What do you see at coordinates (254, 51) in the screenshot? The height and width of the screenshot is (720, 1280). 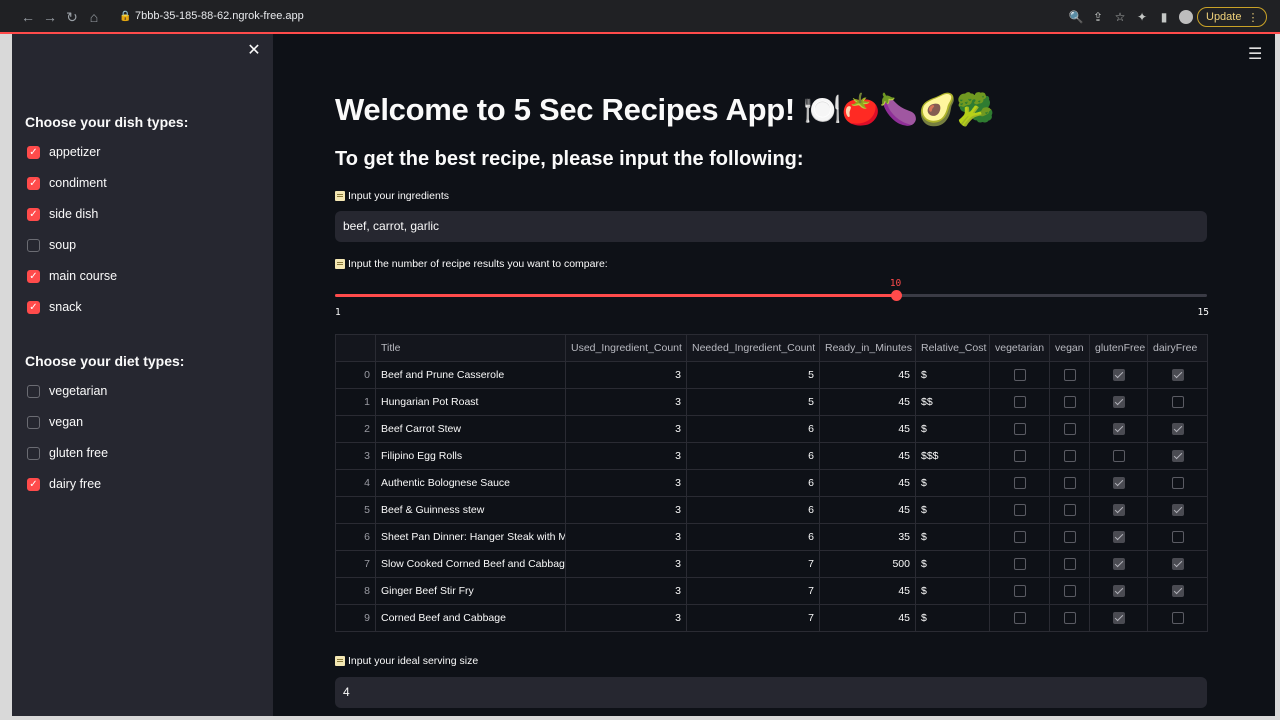 I see `close-sidebar-icon: ✕` at bounding box center [254, 51].